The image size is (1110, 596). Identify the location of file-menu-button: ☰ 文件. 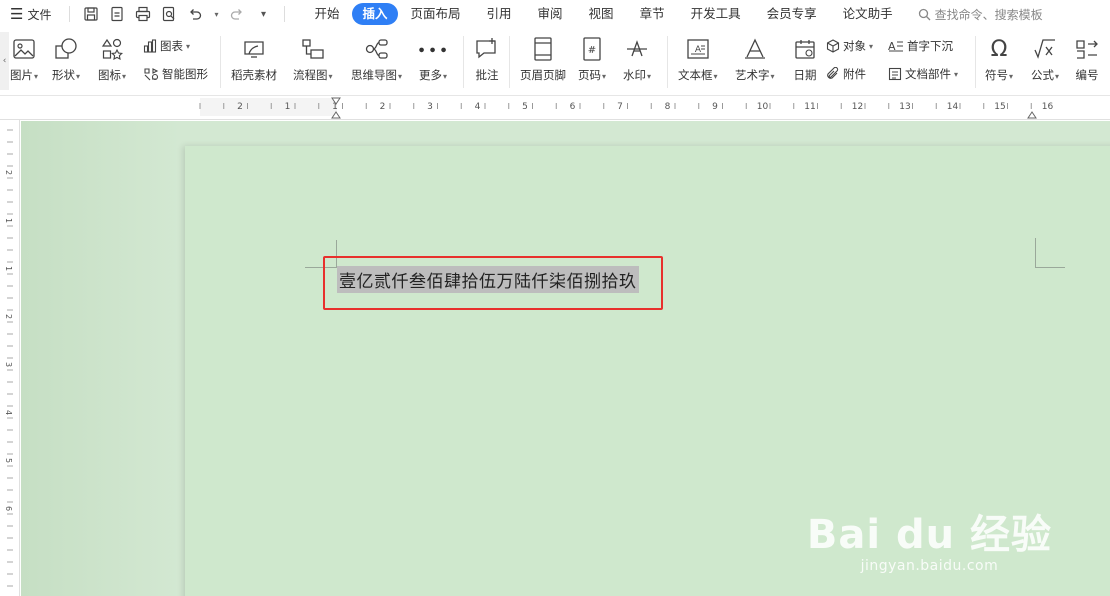
(25, 14).